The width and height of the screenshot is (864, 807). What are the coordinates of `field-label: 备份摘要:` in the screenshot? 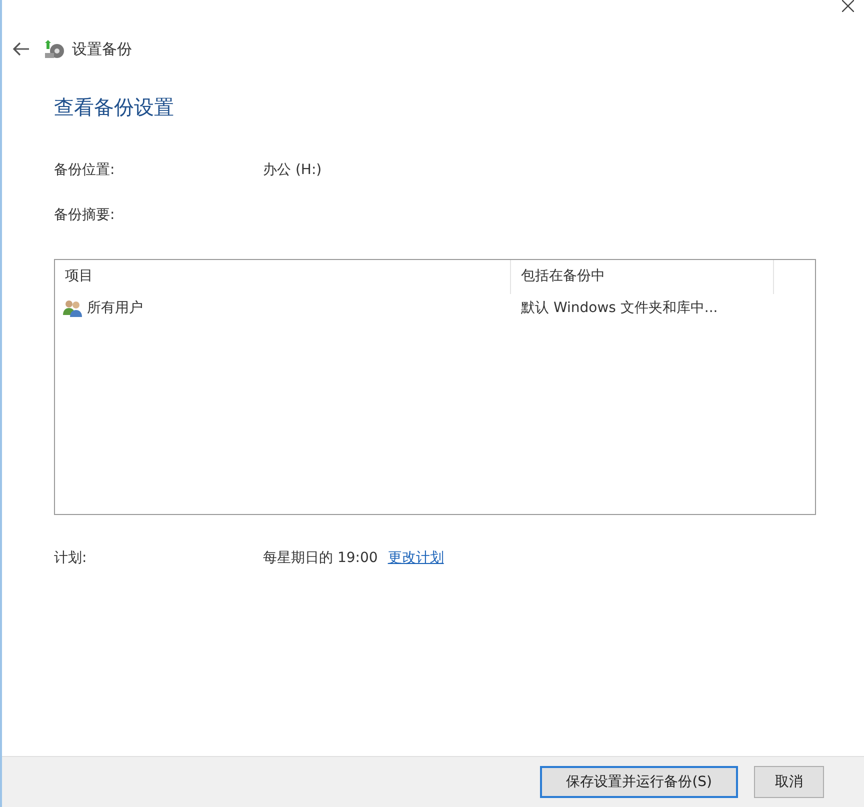 It's located at (85, 215).